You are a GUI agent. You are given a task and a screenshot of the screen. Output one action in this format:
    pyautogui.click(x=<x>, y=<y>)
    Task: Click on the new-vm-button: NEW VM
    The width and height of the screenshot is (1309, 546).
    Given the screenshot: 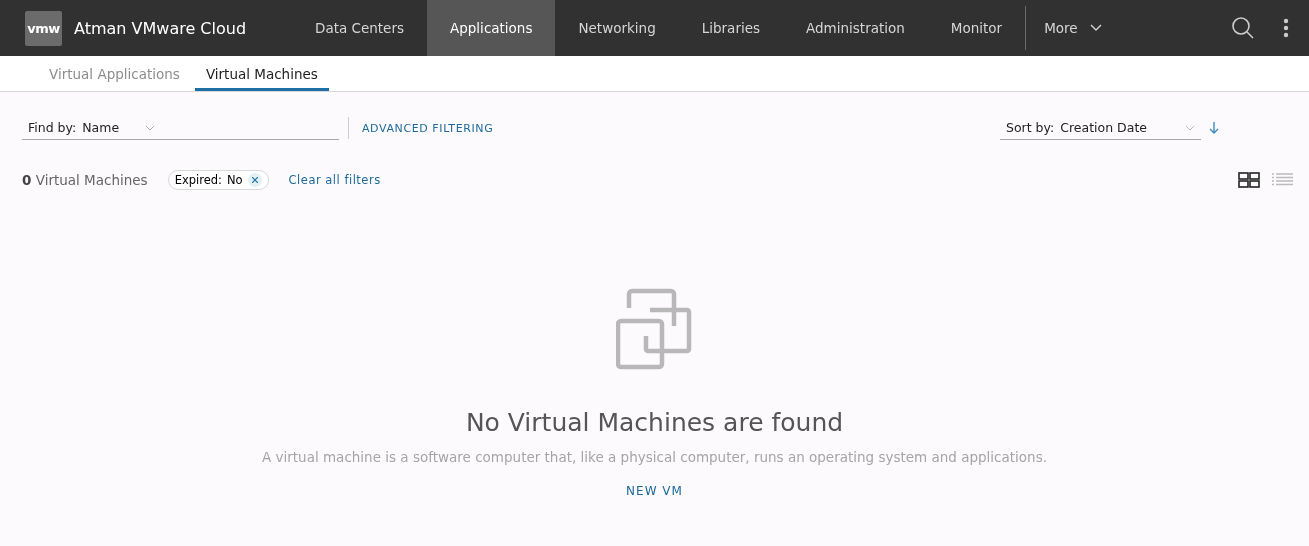 What is the action you would take?
    pyautogui.click(x=654, y=491)
    